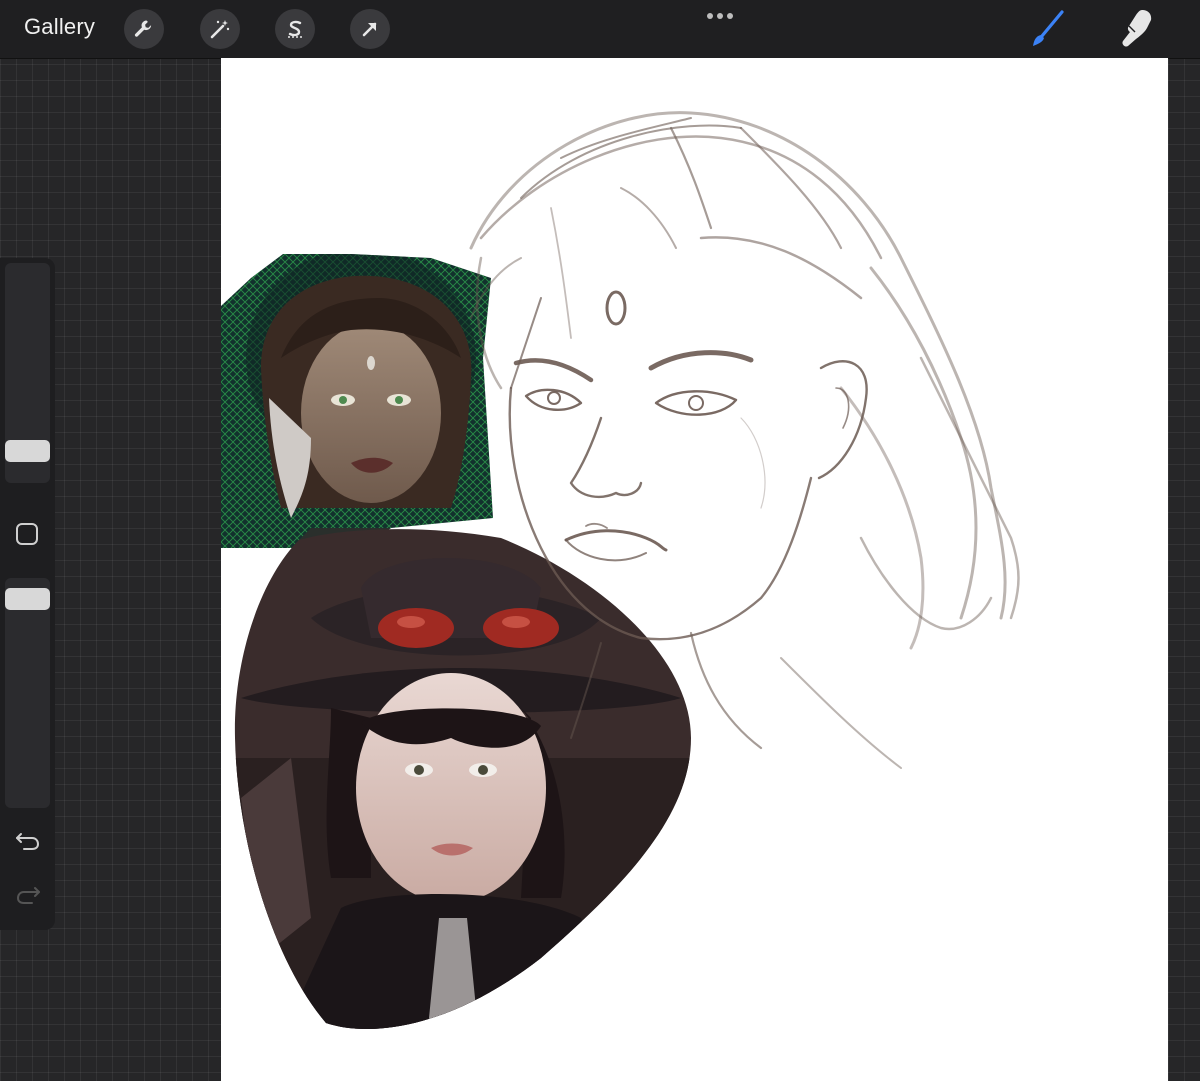 The image size is (1200, 1081). I want to click on left-sidebar, so click(27, 594).